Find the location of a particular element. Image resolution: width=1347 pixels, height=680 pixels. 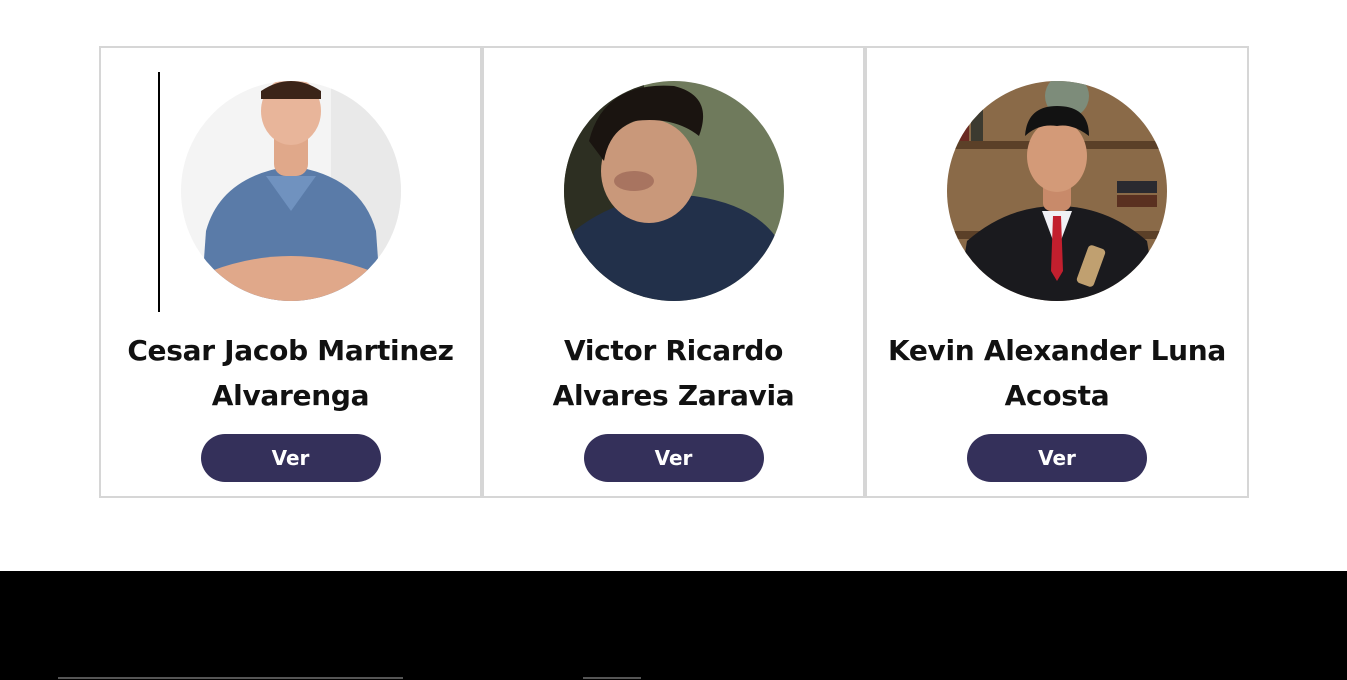

member-name: Kevin Alexander Luna Acosta is located at coordinates (1057, 373).